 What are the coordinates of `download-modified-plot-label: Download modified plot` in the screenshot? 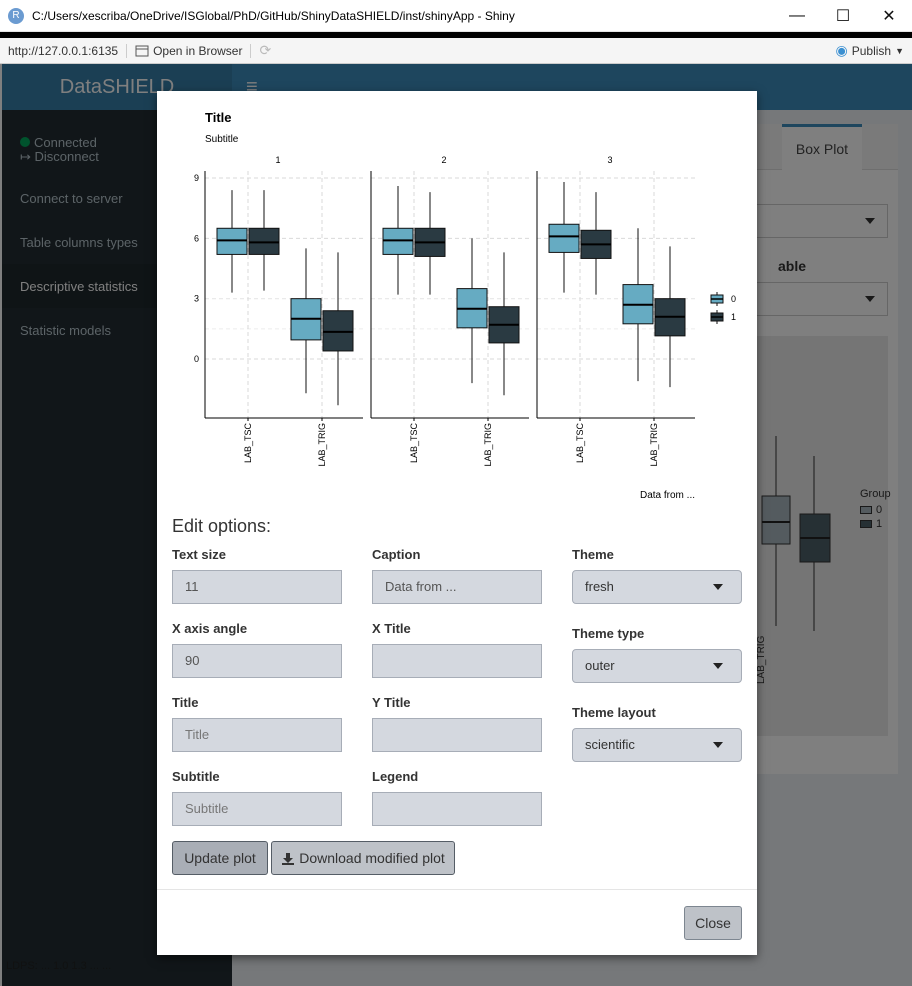 It's located at (372, 858).